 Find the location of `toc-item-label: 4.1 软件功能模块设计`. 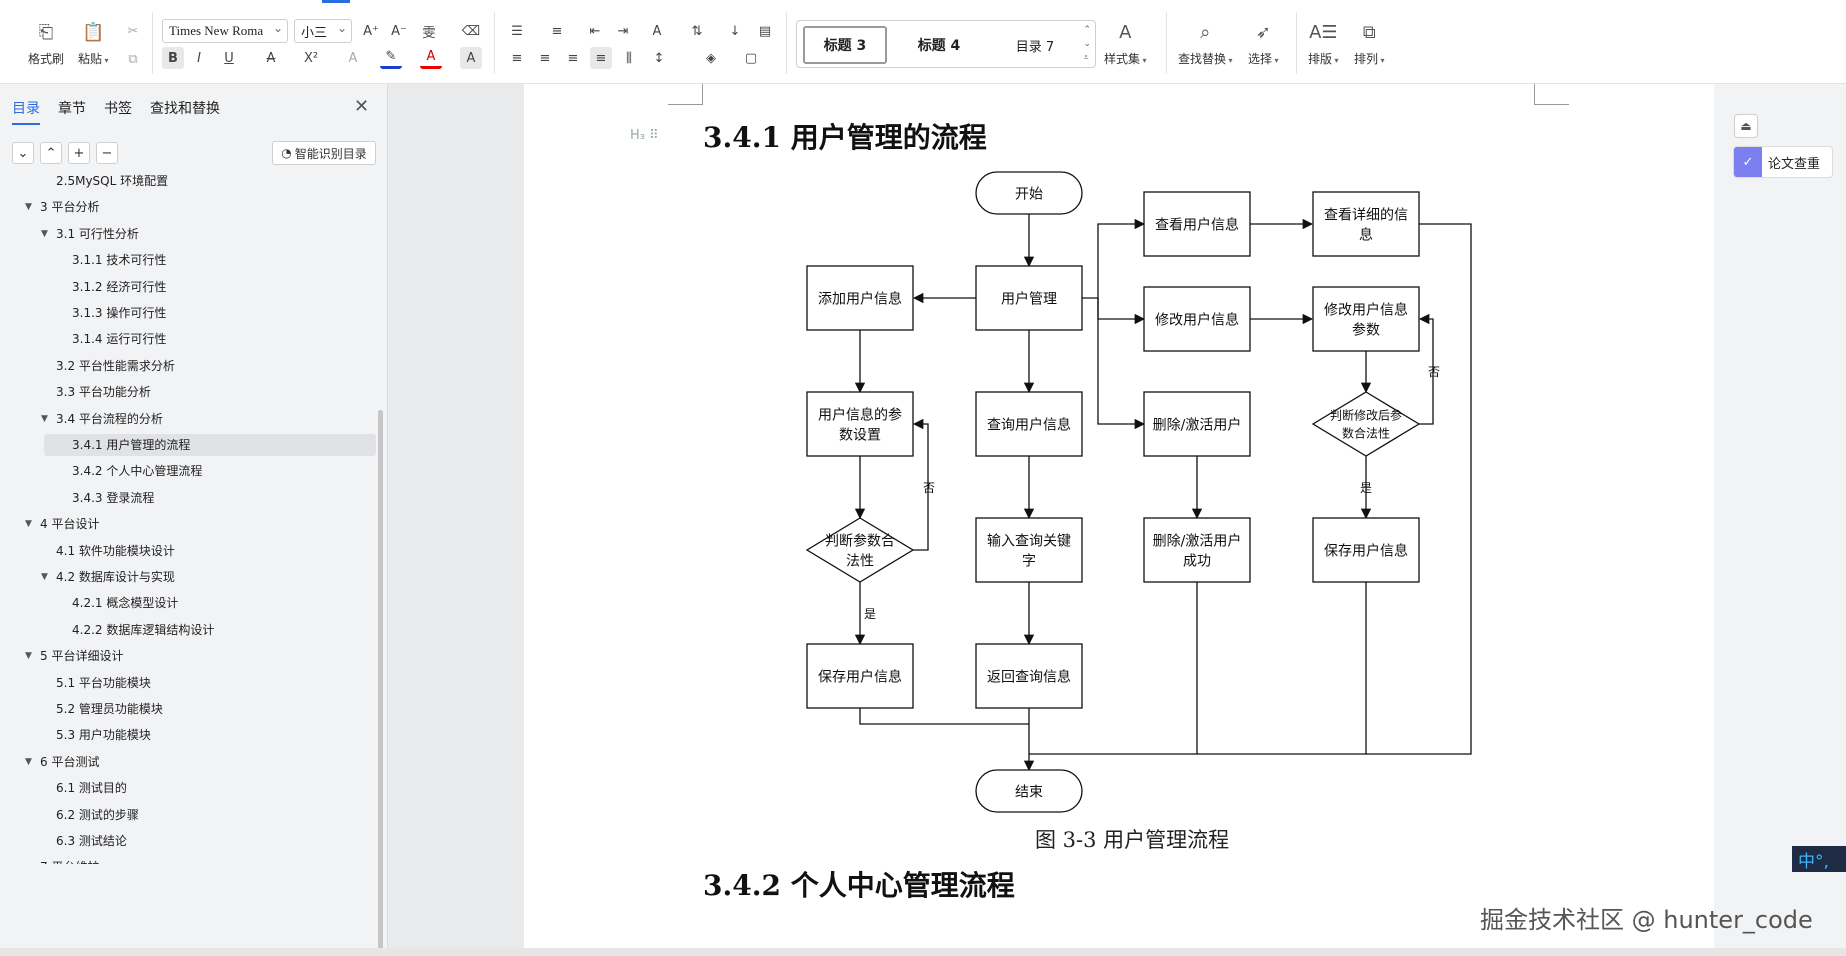

toc-item-label: 4.1 软件功能模块设计 is located at coordinates (115, 550).